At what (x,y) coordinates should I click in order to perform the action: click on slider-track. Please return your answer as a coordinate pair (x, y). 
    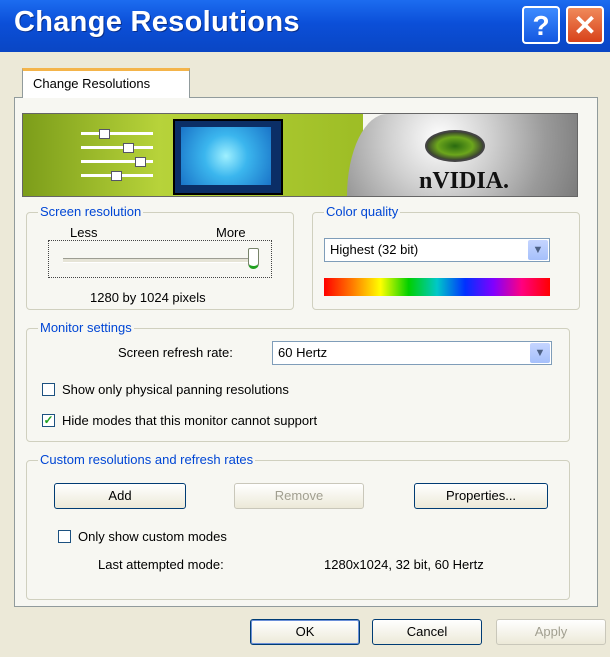
    Looking at the image, I should click on (158, 260).